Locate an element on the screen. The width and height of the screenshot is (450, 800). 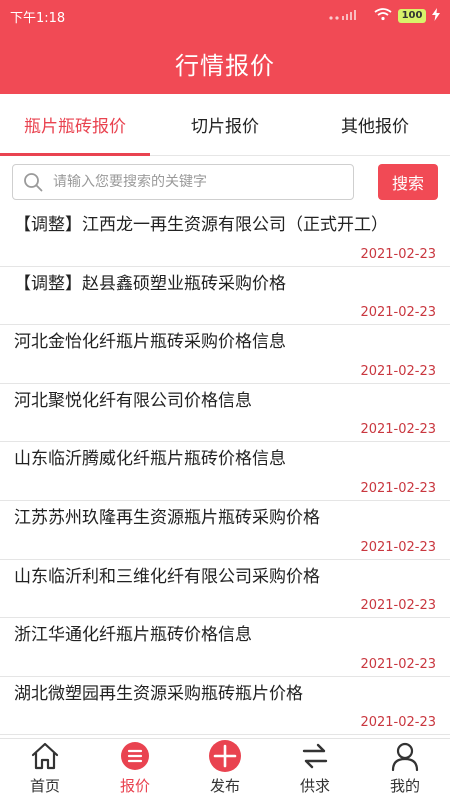
nav-publish: 发布 is located at coordinates (225, 769).